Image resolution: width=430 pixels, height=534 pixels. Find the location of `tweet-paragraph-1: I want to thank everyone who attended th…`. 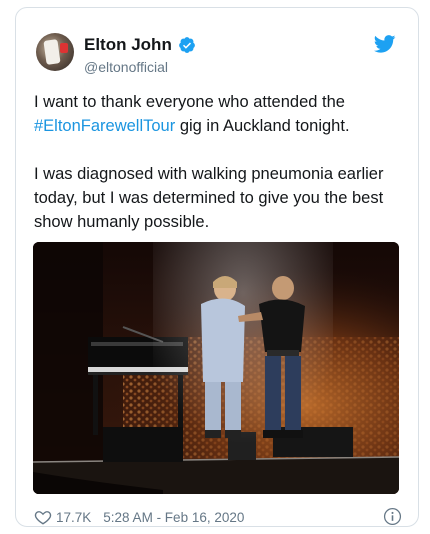

tweet-paragraph-1: I want to thank everyone who attended th… is located at coordinates (219, 114).